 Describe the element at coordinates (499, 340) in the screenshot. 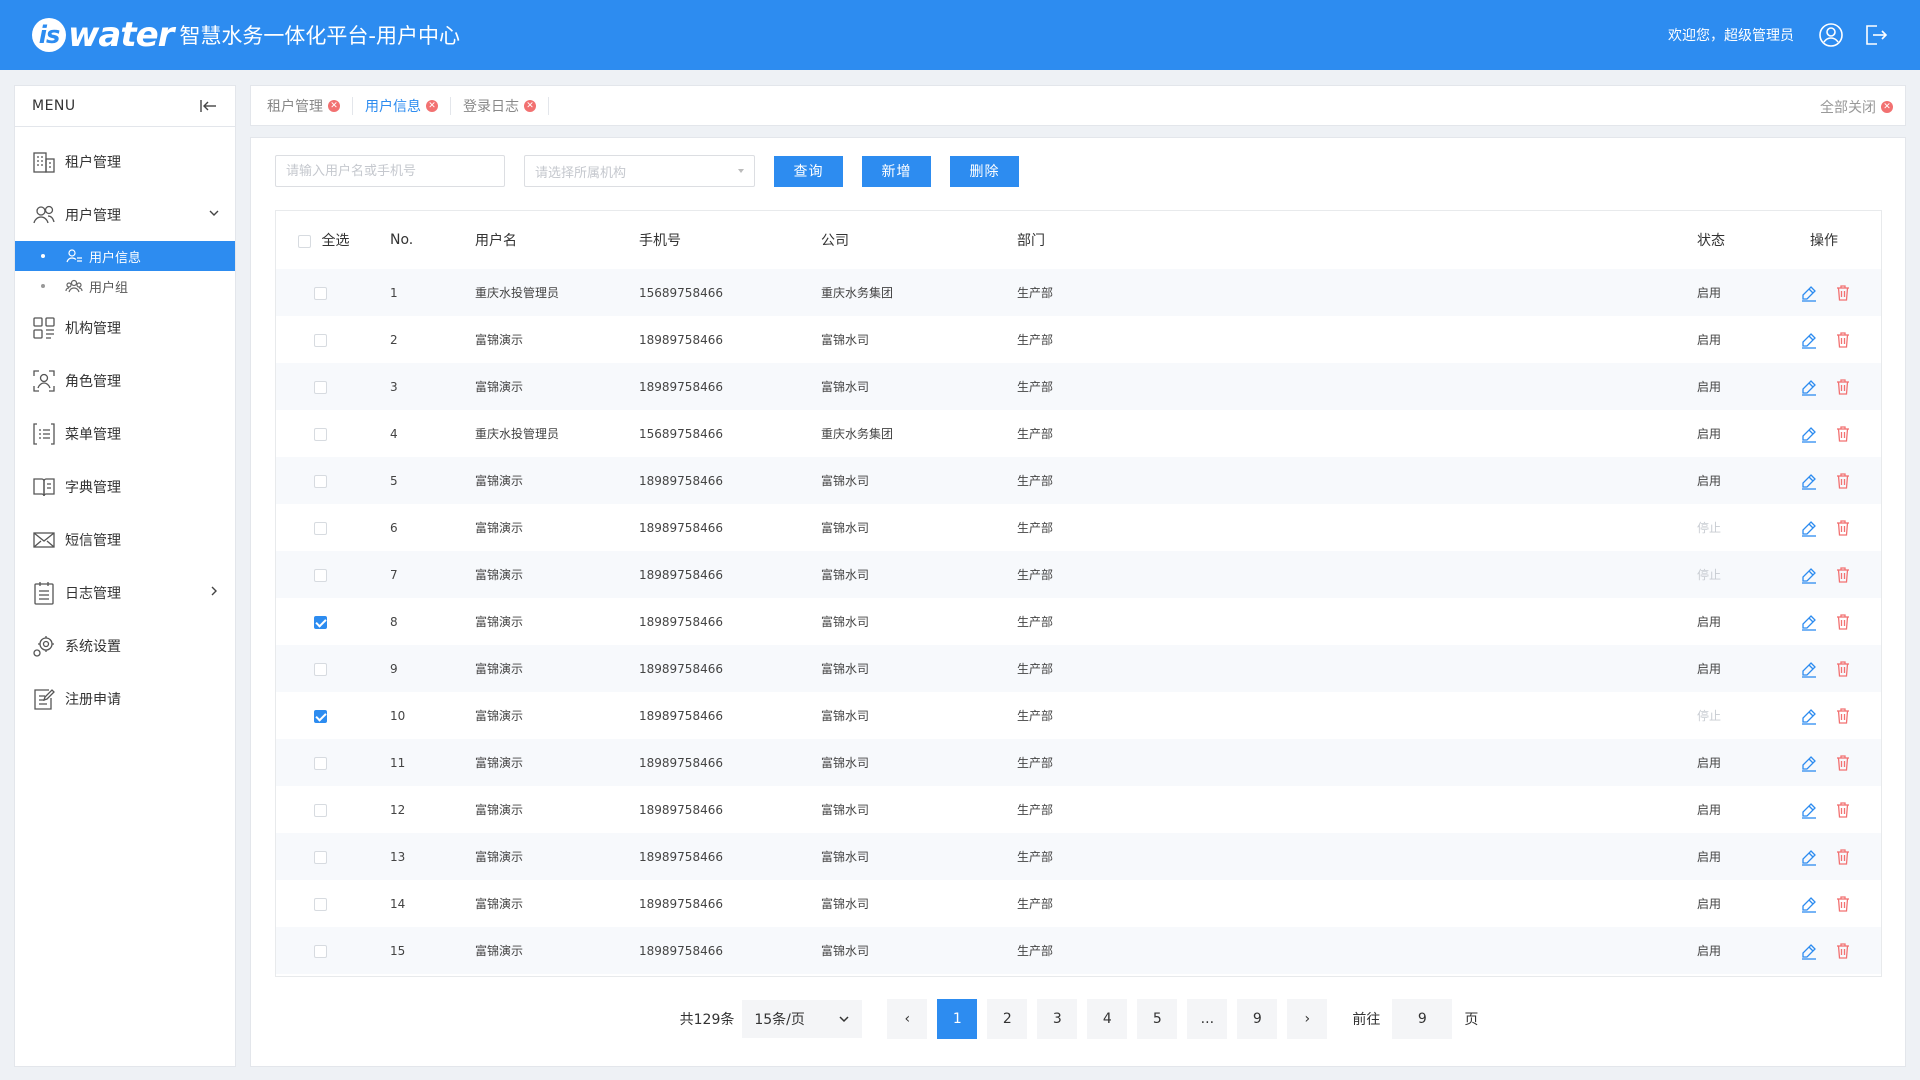

I see `cell-username: 富锦演示` at that location.